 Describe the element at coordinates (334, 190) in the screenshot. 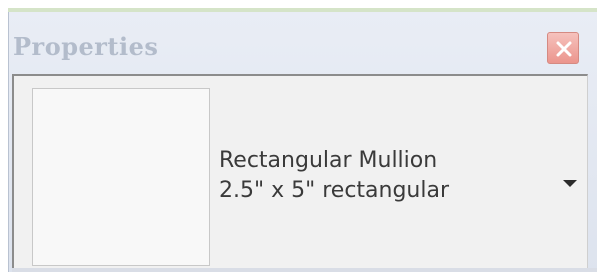

I see `type-name-label: 2.5" x 5" rectangular` at that location.